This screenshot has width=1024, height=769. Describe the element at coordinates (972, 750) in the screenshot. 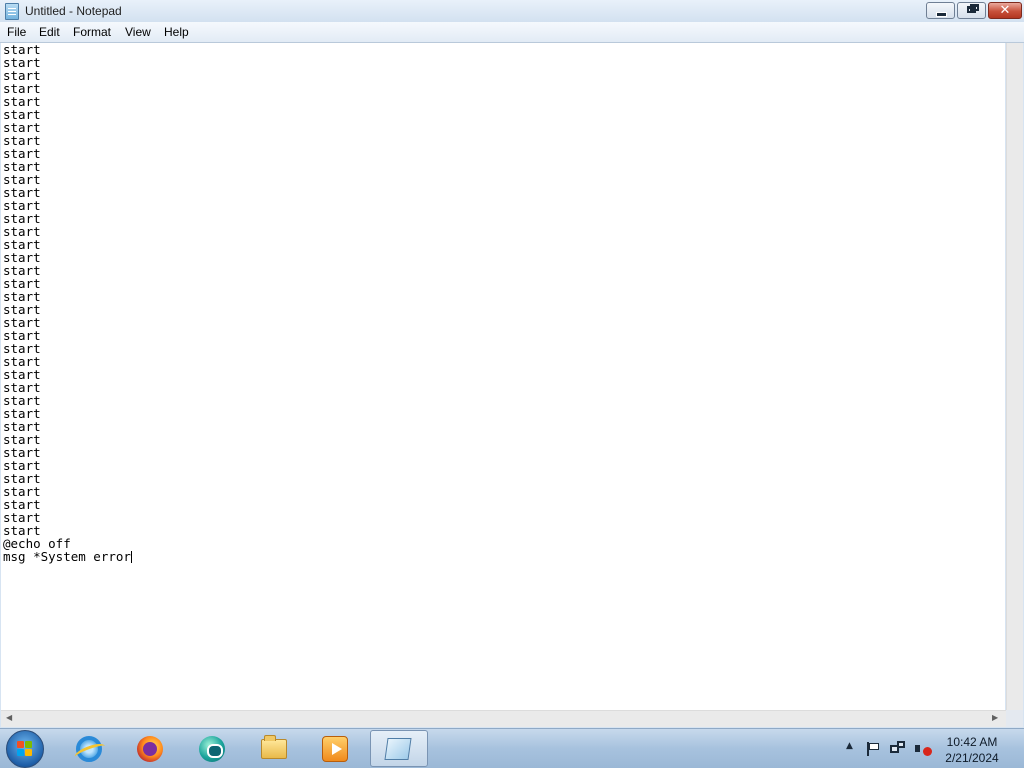

I see `clock: 10:42 AM 2/21/2024` at that location.